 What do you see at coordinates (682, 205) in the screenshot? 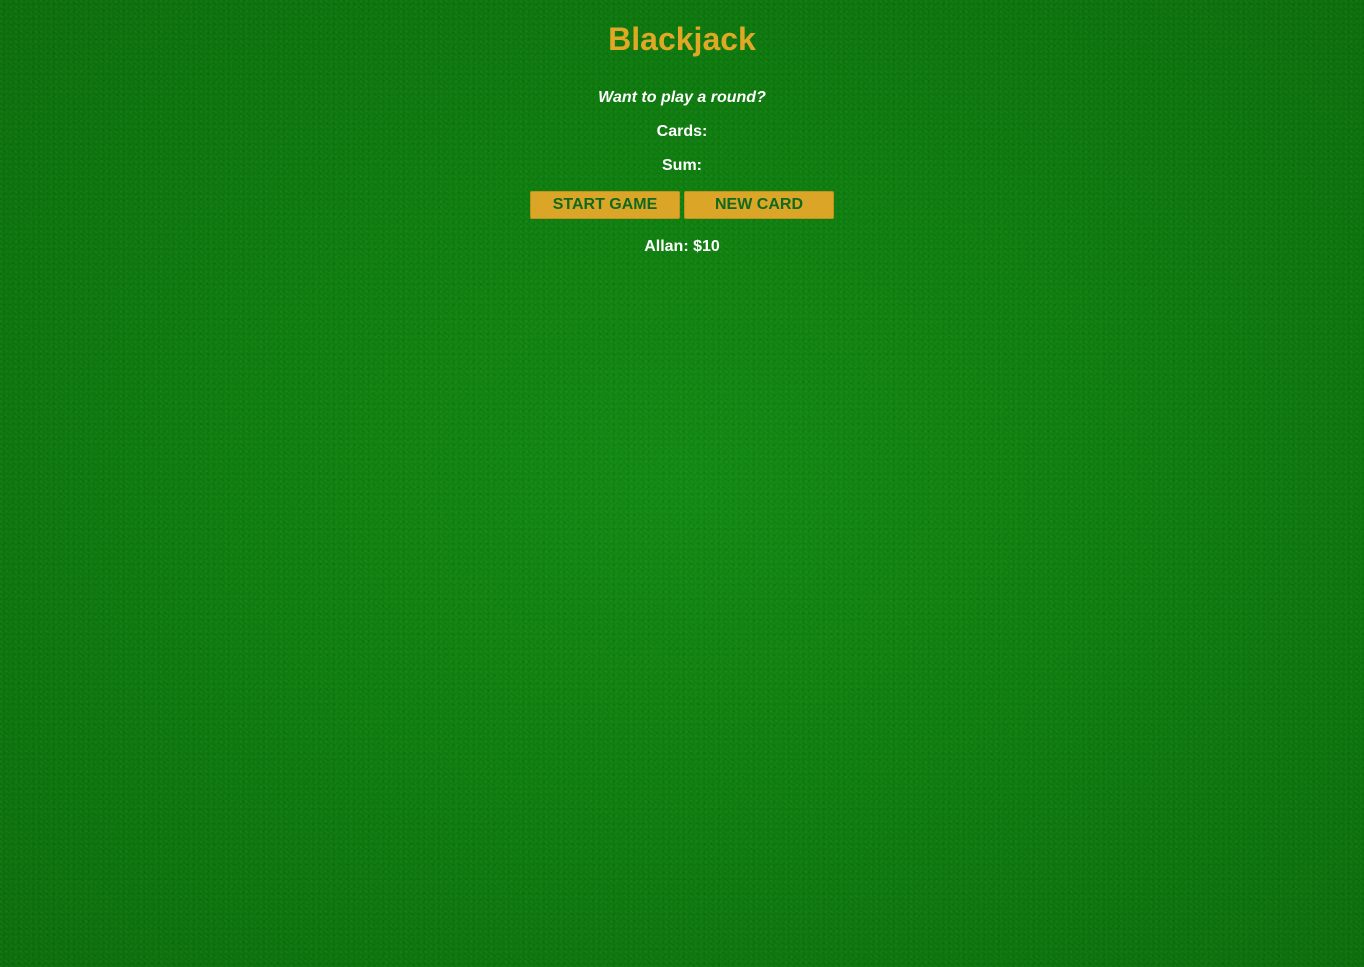
I see `button-row: START GAME NEW CARD` at bounding box center [682, 205].